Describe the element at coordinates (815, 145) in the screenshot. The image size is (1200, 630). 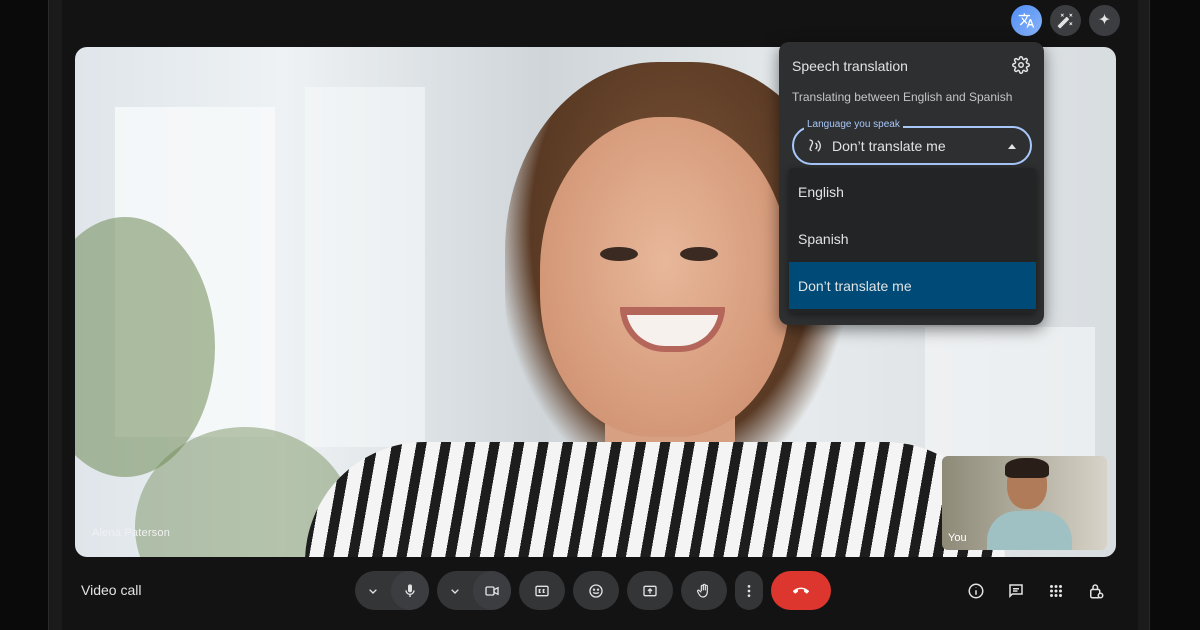
I see `voice-selection-icon` at that location.